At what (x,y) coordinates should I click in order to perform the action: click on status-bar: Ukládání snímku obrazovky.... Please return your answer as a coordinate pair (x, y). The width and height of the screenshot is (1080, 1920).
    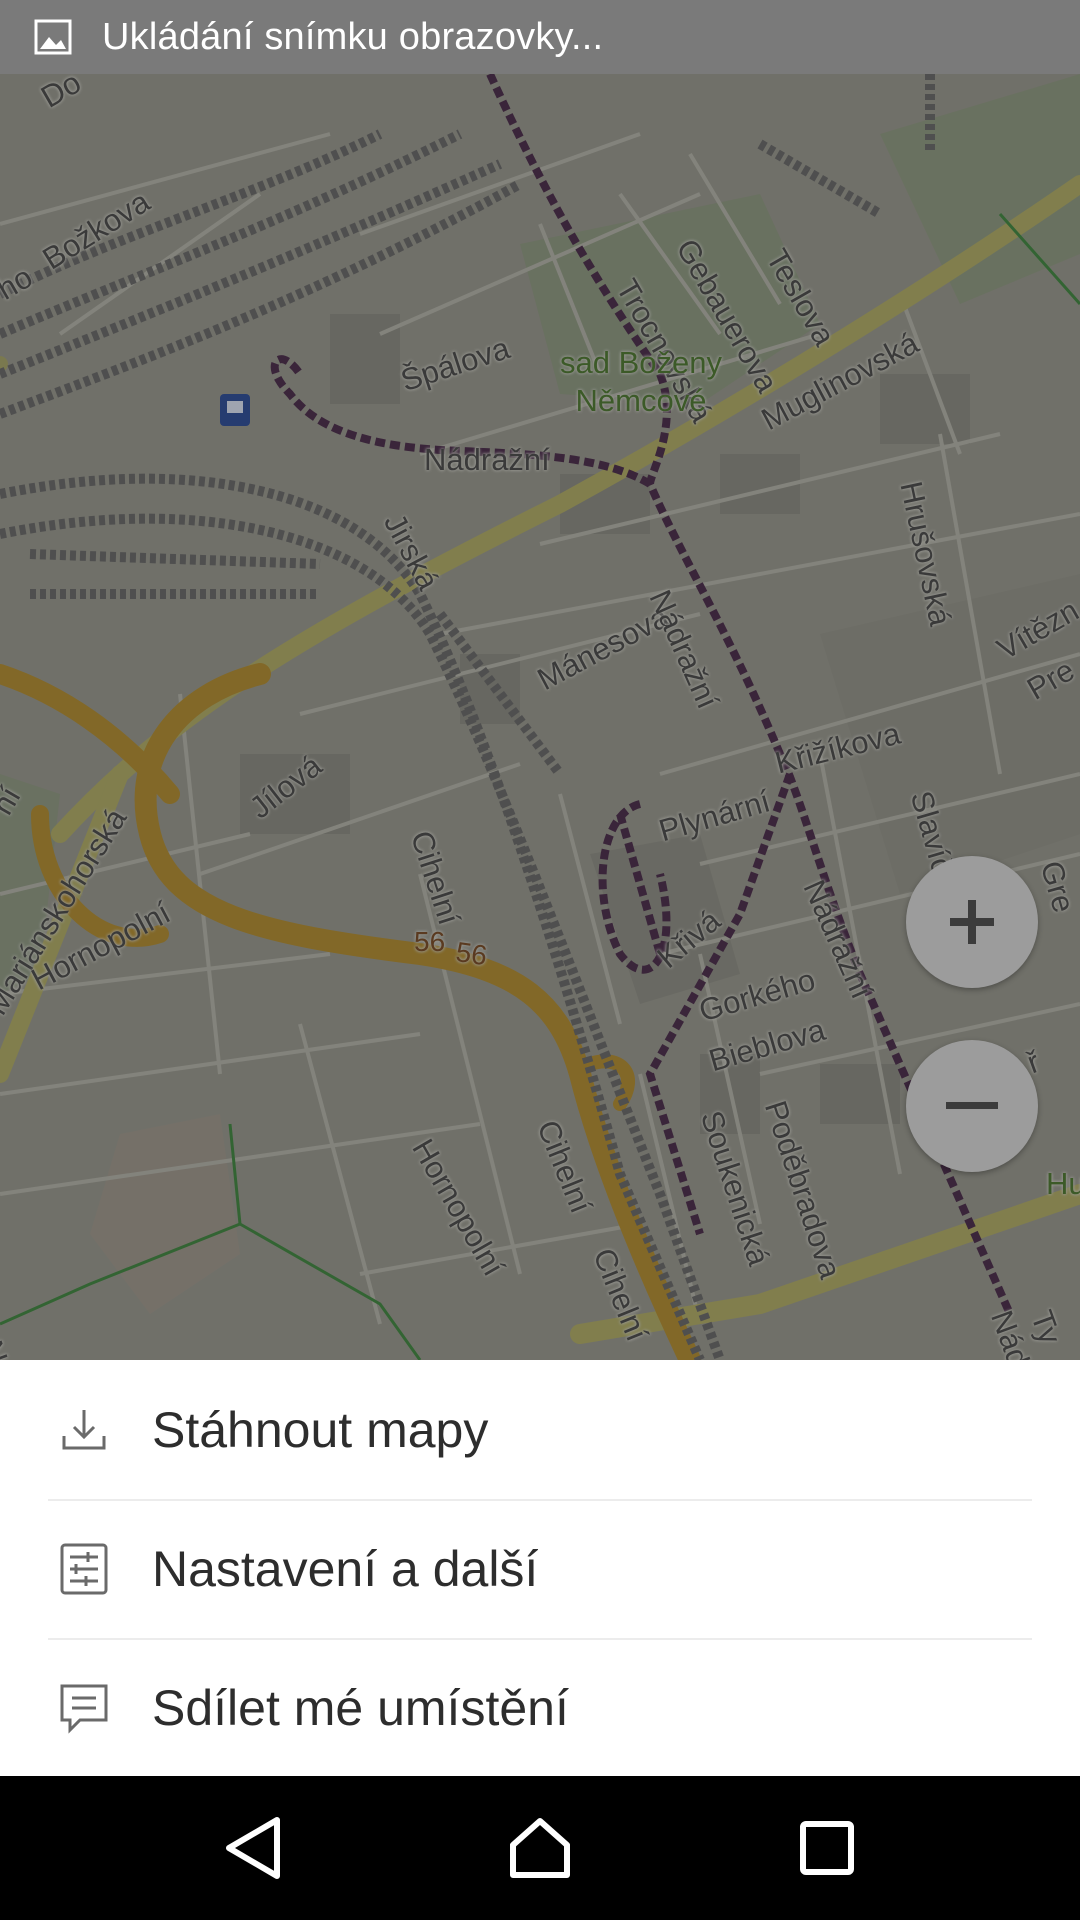
    Looking at the image, I should click on (540, 37).